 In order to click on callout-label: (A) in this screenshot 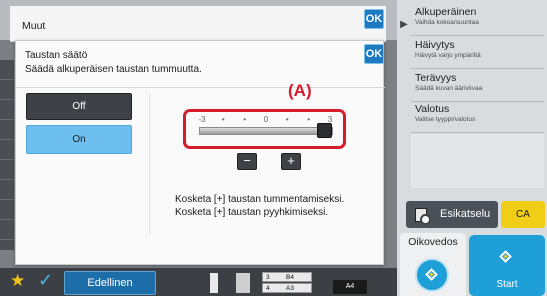, I will do `click(300, 90)`.